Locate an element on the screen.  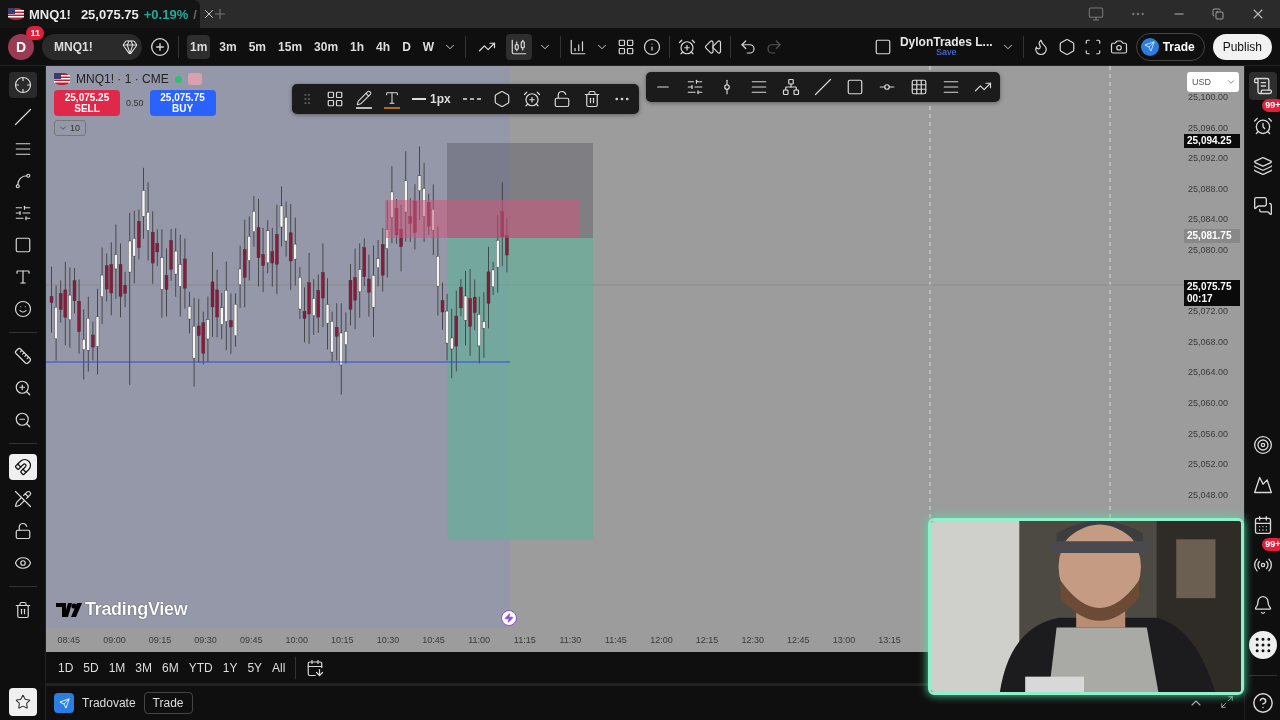
dashed-line-icon is located at coordinates (471, 99).